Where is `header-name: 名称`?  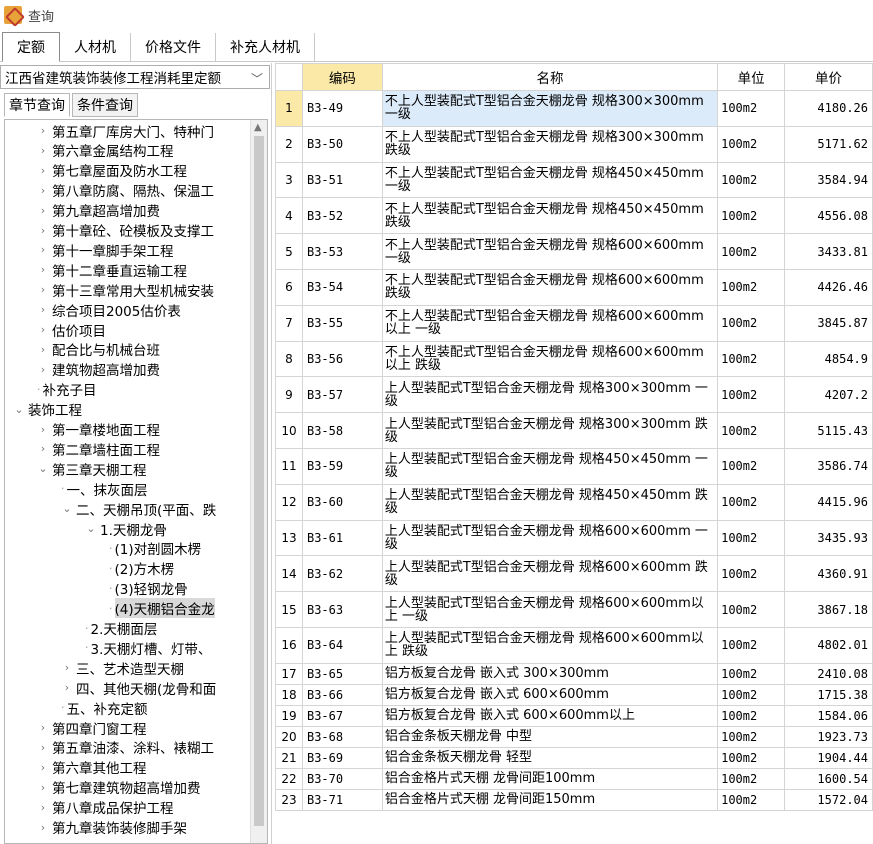
header-name: 名称 is located at coordinates (550, 77).